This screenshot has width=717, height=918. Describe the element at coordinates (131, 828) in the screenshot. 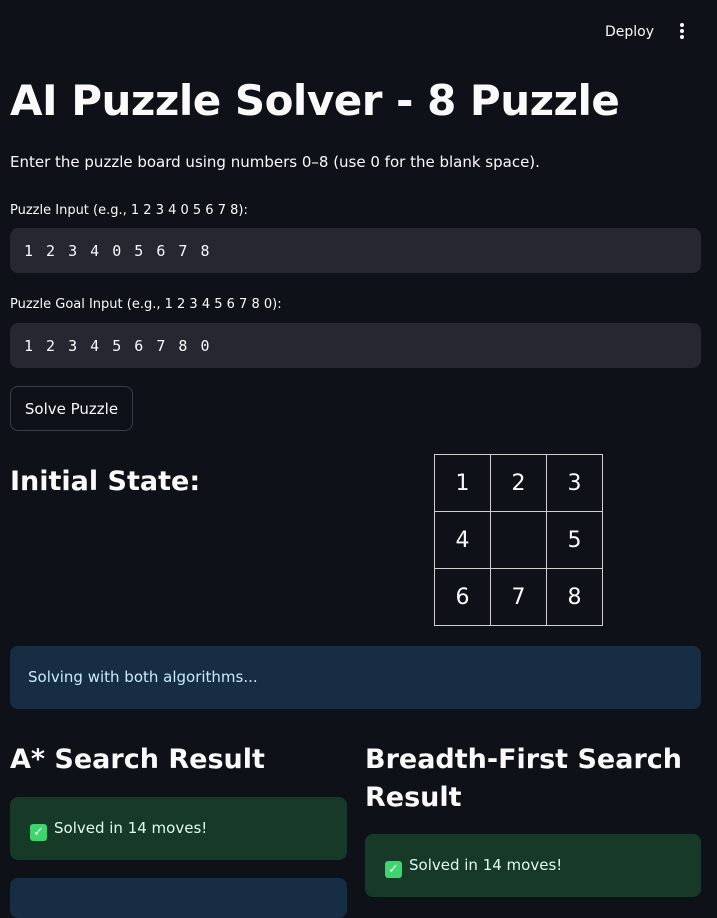

I see `astar-success-message: Solved in 14 moves!` at that location.